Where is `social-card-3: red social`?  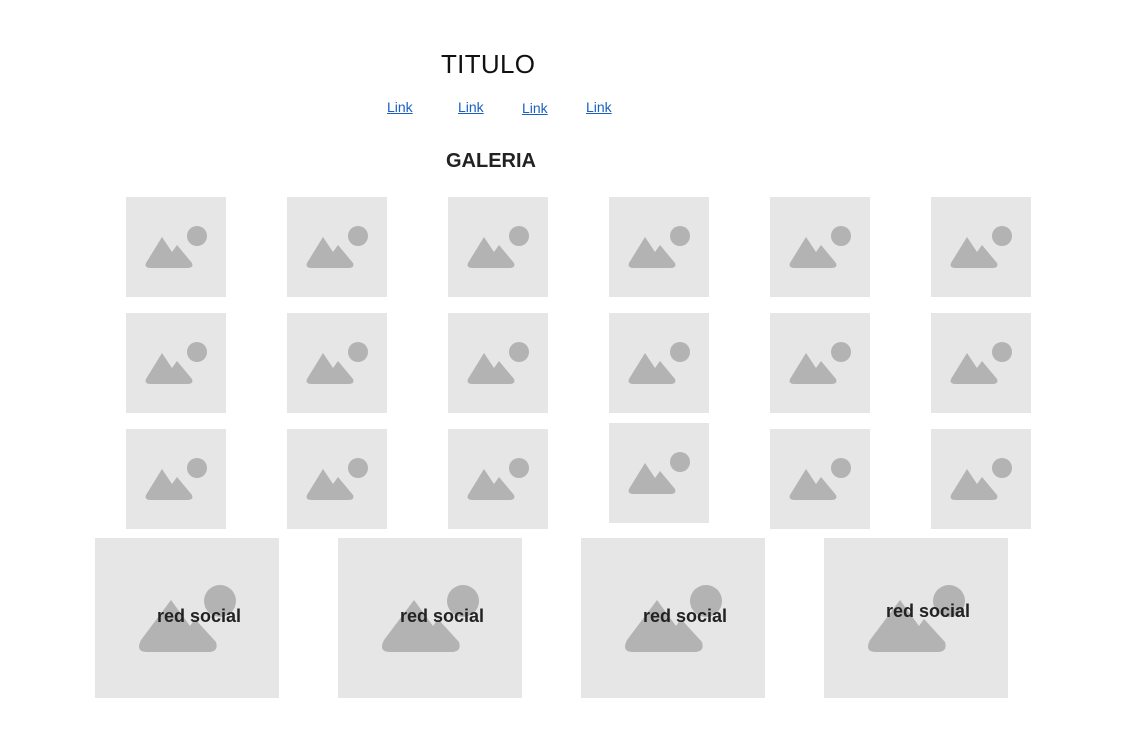 social-card-3: red social is located at coordinates (673, 618).